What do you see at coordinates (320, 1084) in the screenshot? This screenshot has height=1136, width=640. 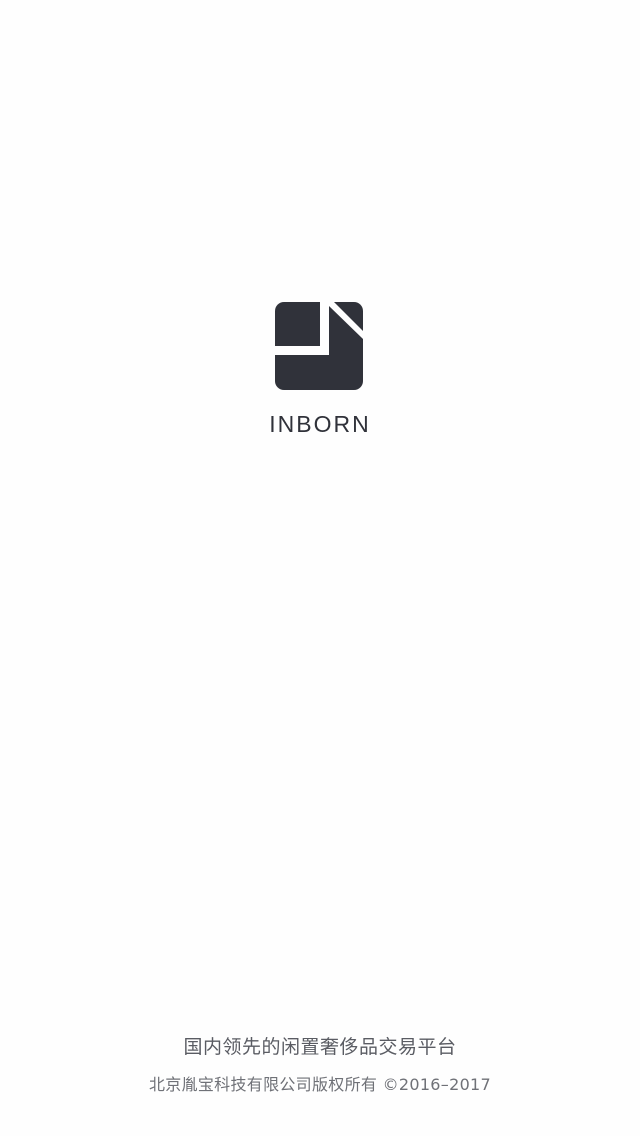 I see `copyright-text: 北京胤宝科技有限公司版权所有 ©2016–2017` at bounding box center [320, 1084].